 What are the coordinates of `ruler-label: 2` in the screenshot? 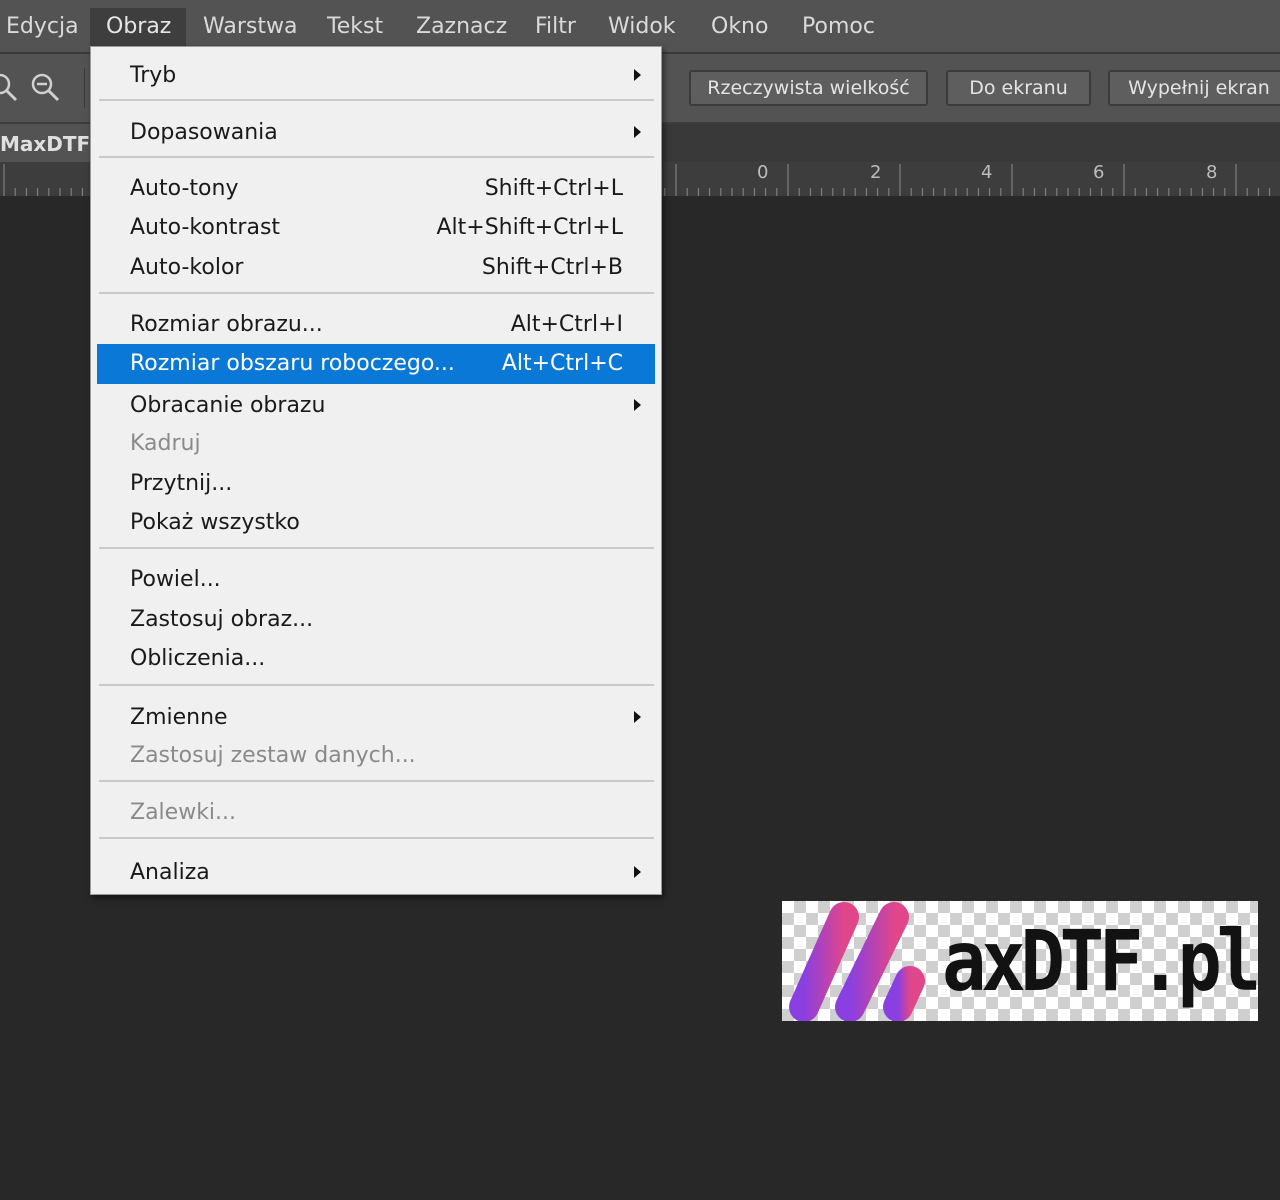 It's located at (876, 172).